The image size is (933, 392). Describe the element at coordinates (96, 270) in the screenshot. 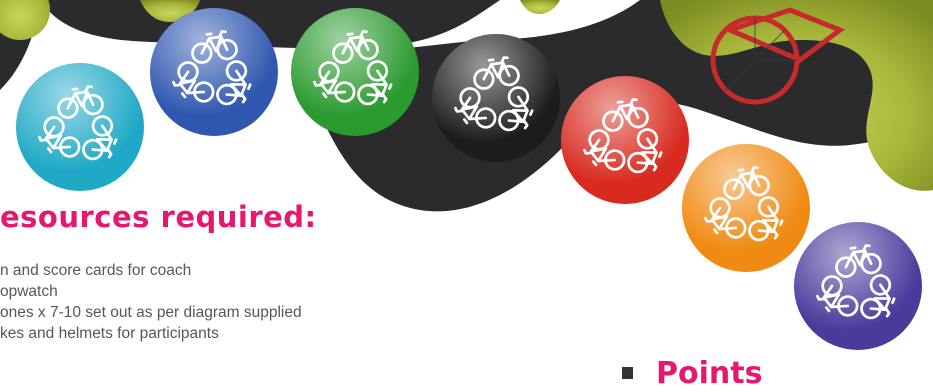

I see `list-item: n and score cards for coach` at that location.